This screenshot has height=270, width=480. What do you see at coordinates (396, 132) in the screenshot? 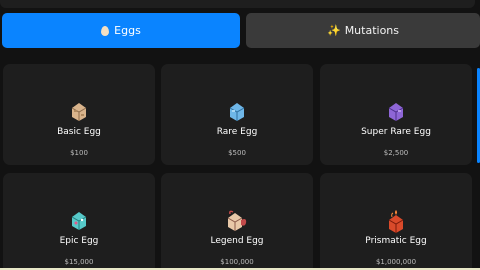
I see `egg-name: Super Rare Egg` at bounding box center [396, 132].